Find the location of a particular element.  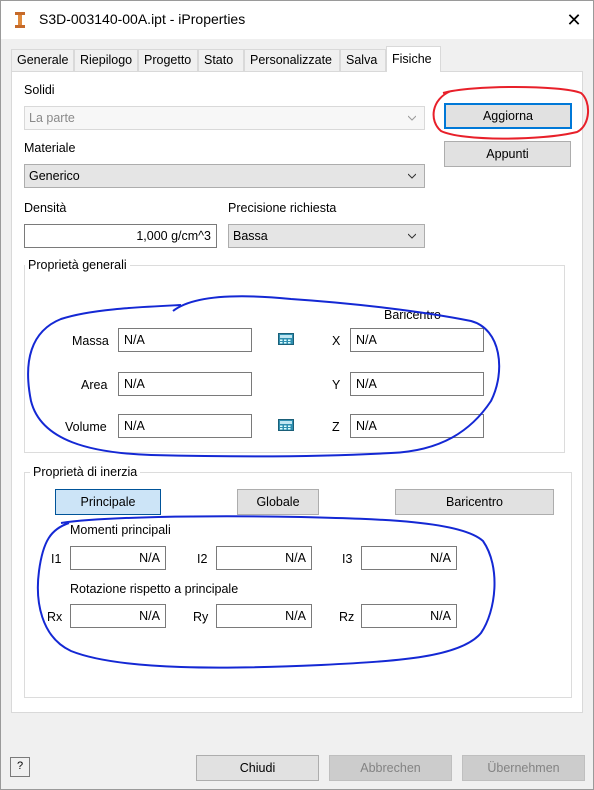

volume-label: Volume is located at coordinates (86, 427).